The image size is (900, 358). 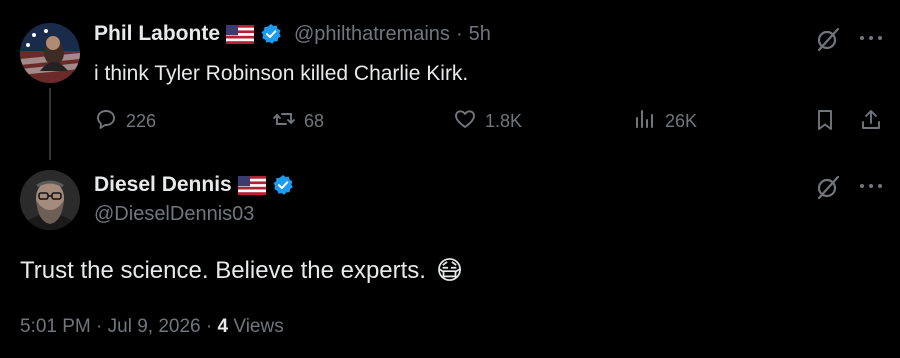 What do you see at coordinates (504, 121) in the screenshot?
I see `like-count: 1.8K` at bounding box center [504, 121].